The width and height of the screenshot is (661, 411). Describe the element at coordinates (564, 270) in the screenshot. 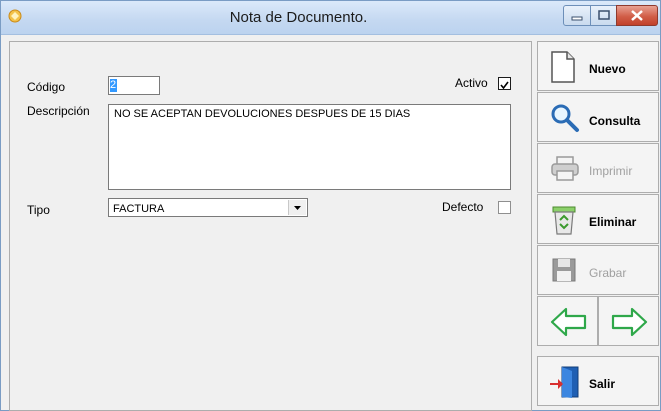

I see `floppy-disk-icon` at that location.